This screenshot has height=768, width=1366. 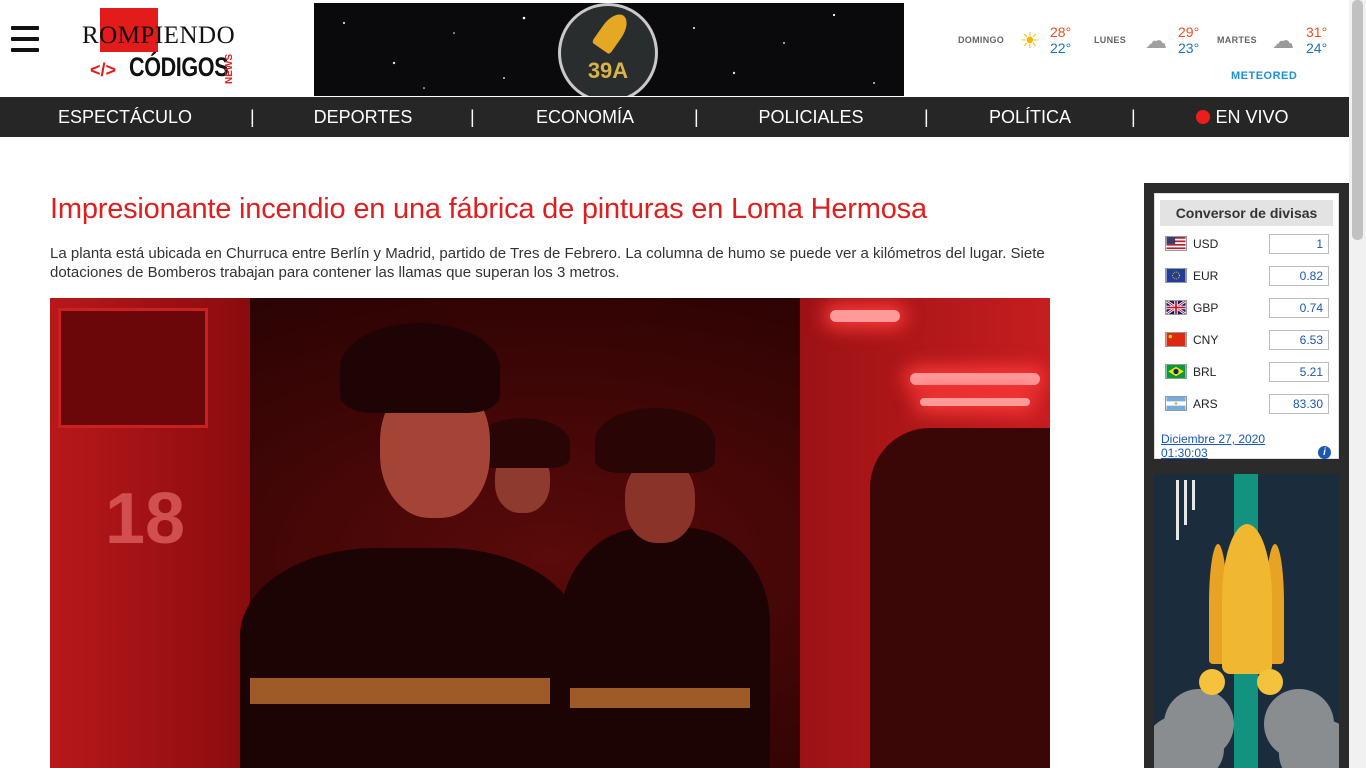 I want to click on sun-icon: ☀, so click(x=1030, y=40).